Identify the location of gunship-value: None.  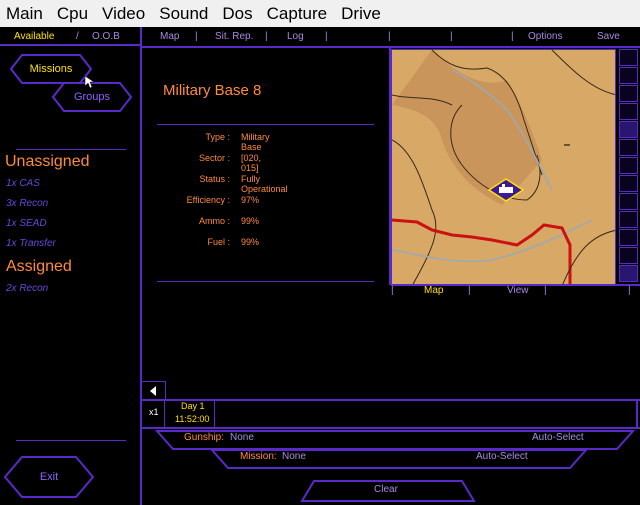
(242, 437).